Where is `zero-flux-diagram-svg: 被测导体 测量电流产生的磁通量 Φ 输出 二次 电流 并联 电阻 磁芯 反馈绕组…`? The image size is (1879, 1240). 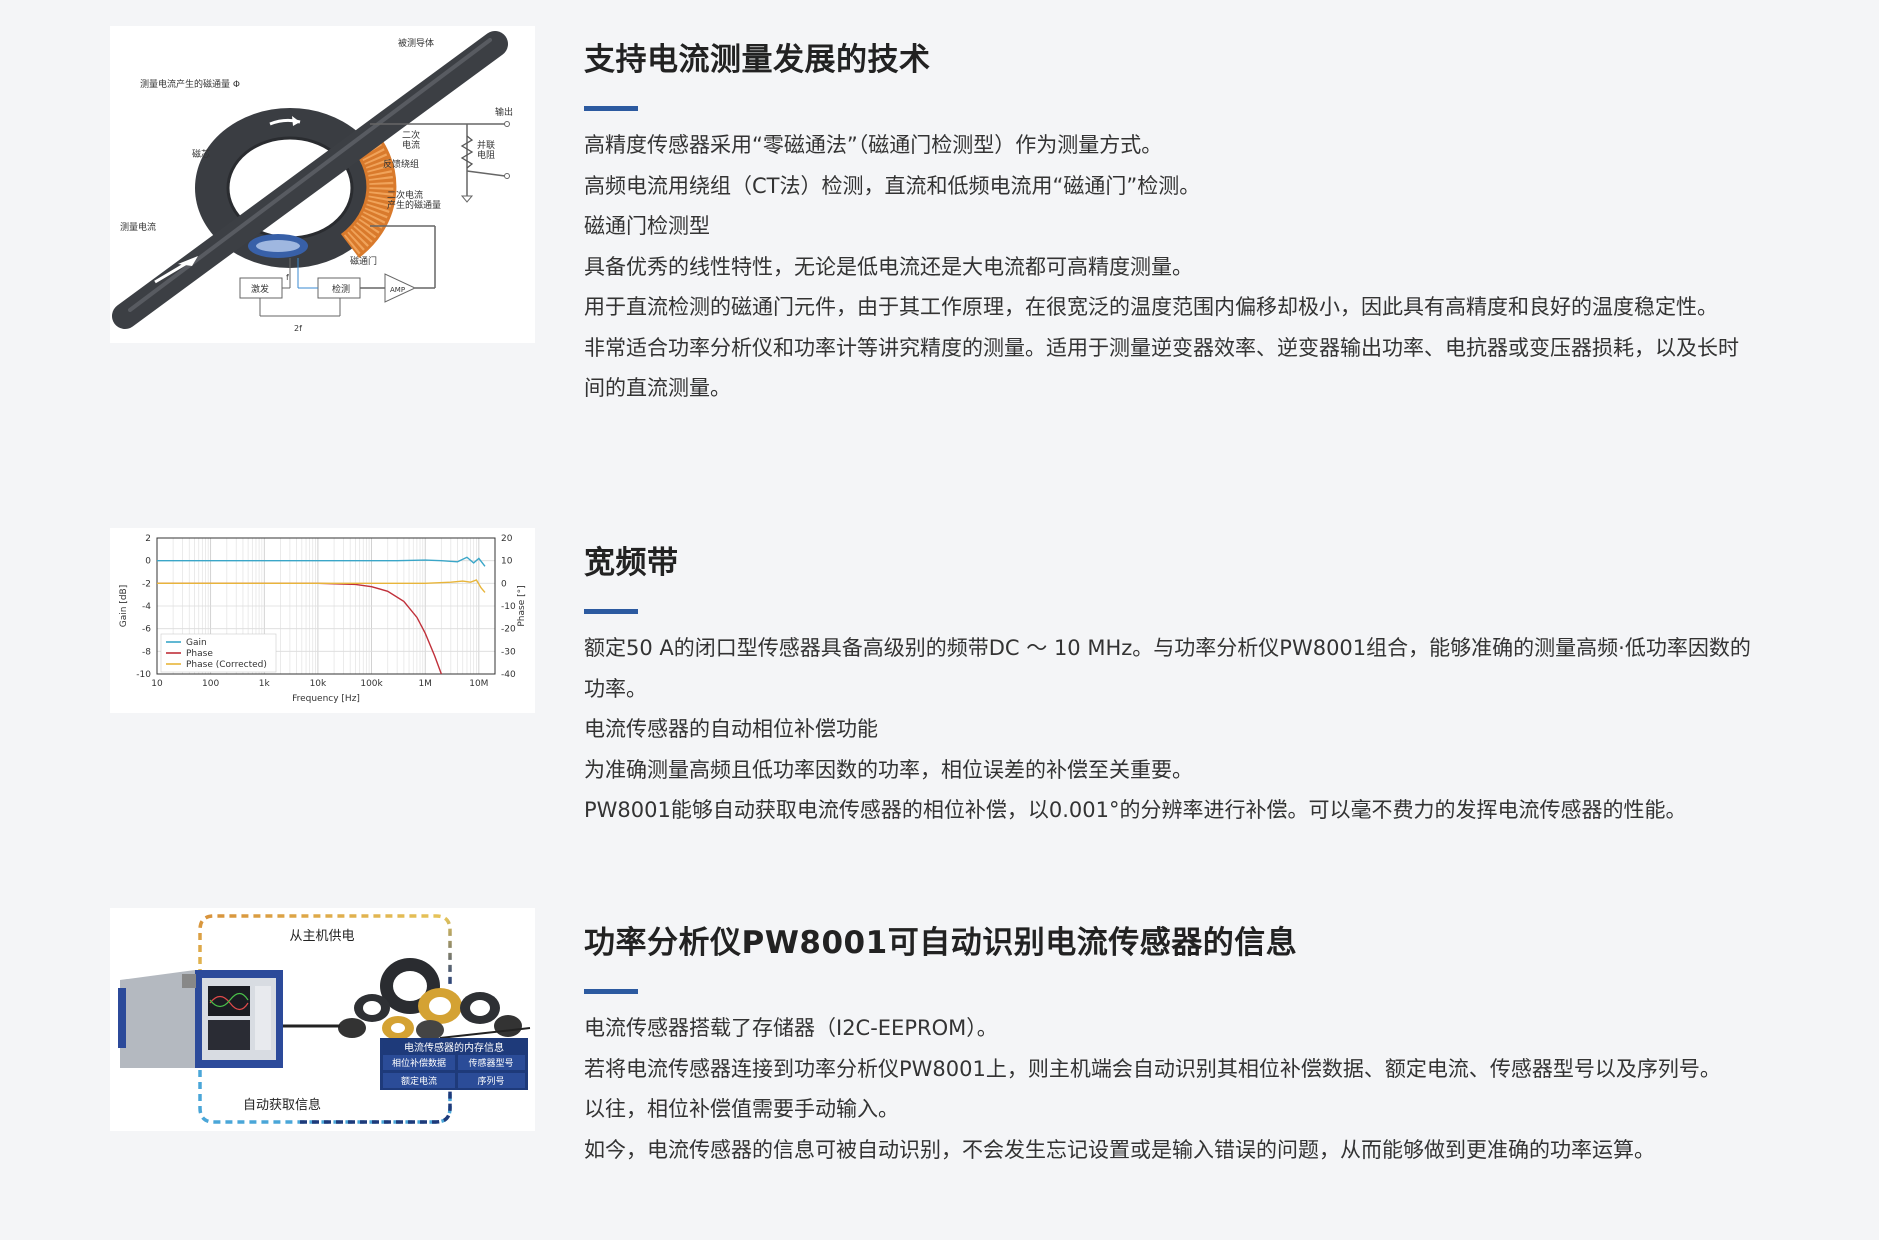
zero-flux-diagram-svg: 被测导体 测量电流产生的磁通量 Φ 输出 二次 电流 并联 电阻 磁芯 反馈绕组… is located at coordinates (312, 182).